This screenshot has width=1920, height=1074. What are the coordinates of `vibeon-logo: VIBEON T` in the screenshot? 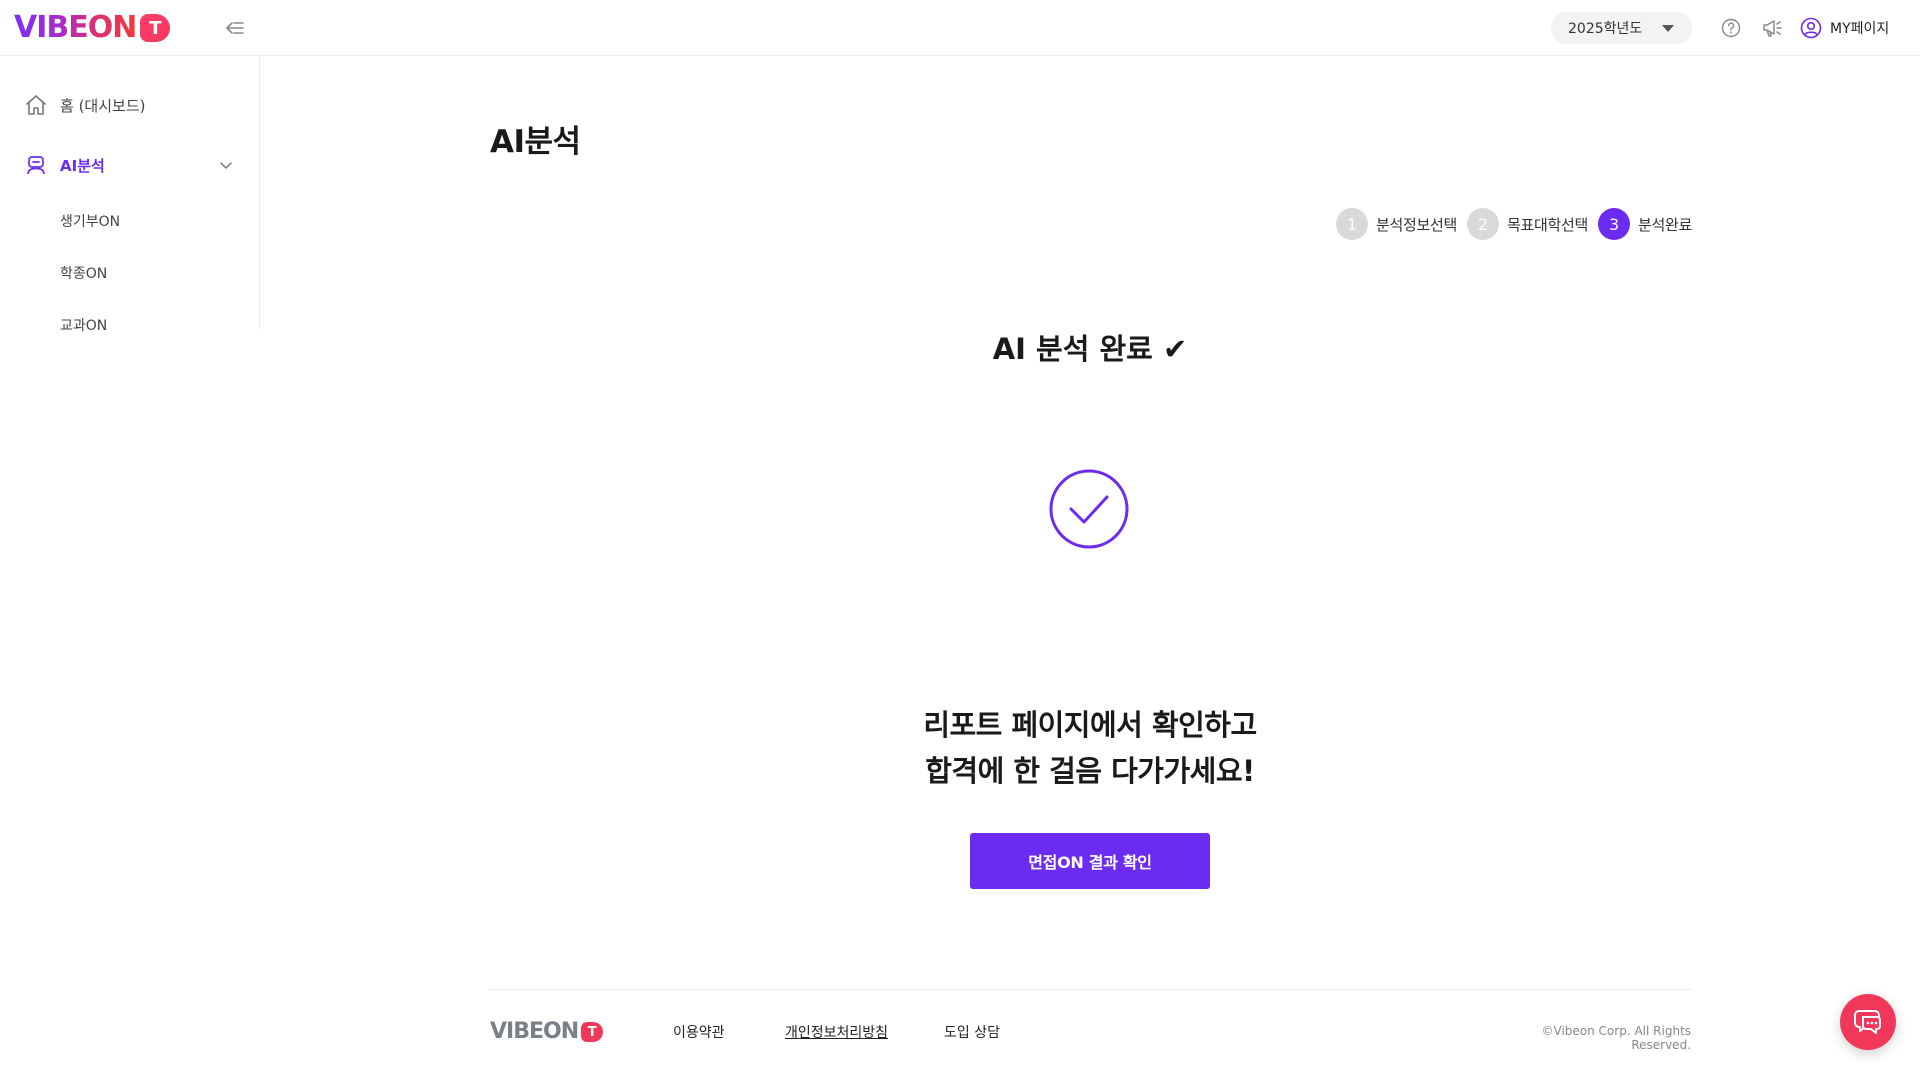 It's located at (92, 27).